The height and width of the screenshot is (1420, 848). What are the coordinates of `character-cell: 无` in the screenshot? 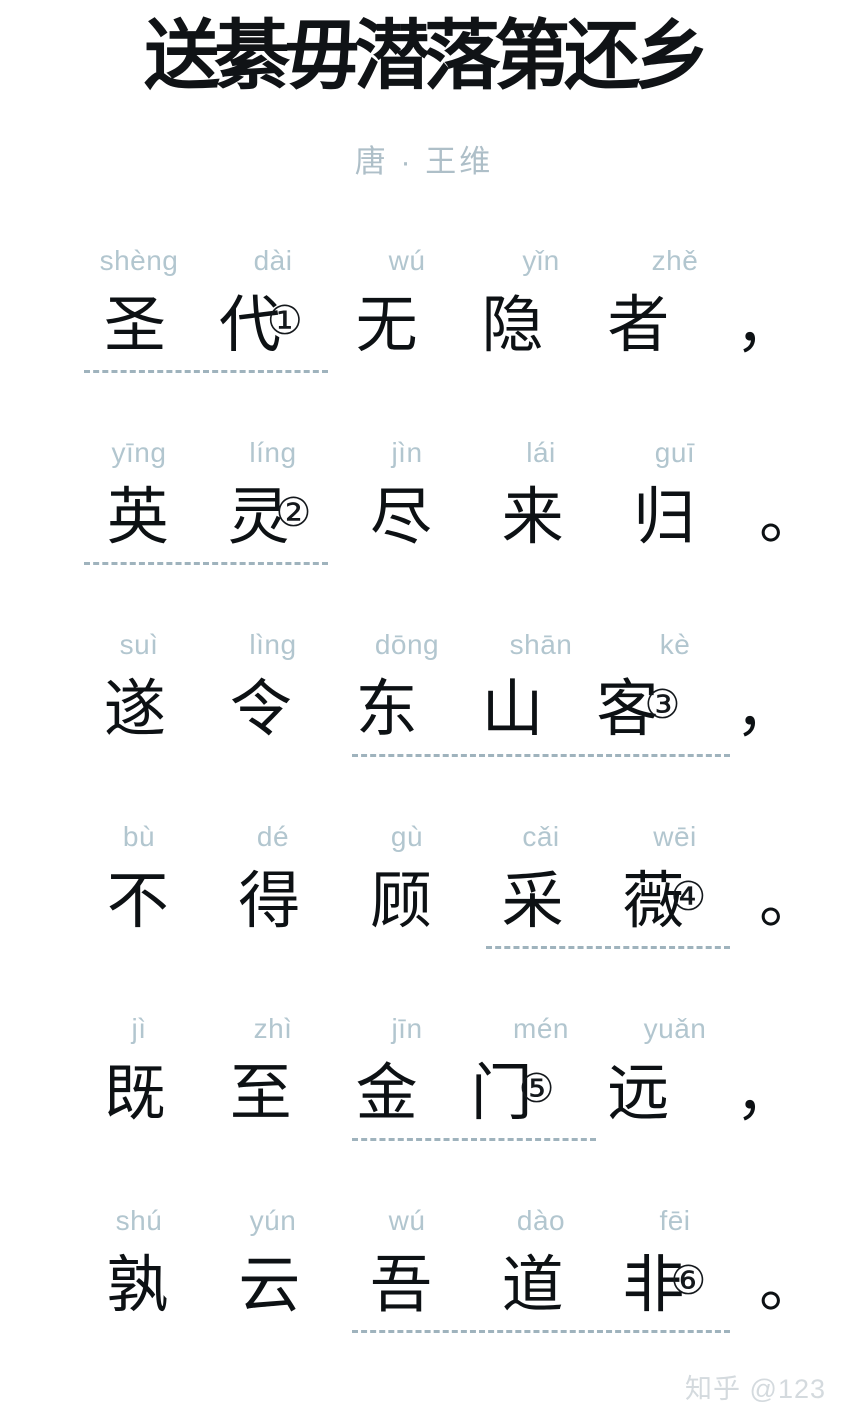 It's located at (387, 324).